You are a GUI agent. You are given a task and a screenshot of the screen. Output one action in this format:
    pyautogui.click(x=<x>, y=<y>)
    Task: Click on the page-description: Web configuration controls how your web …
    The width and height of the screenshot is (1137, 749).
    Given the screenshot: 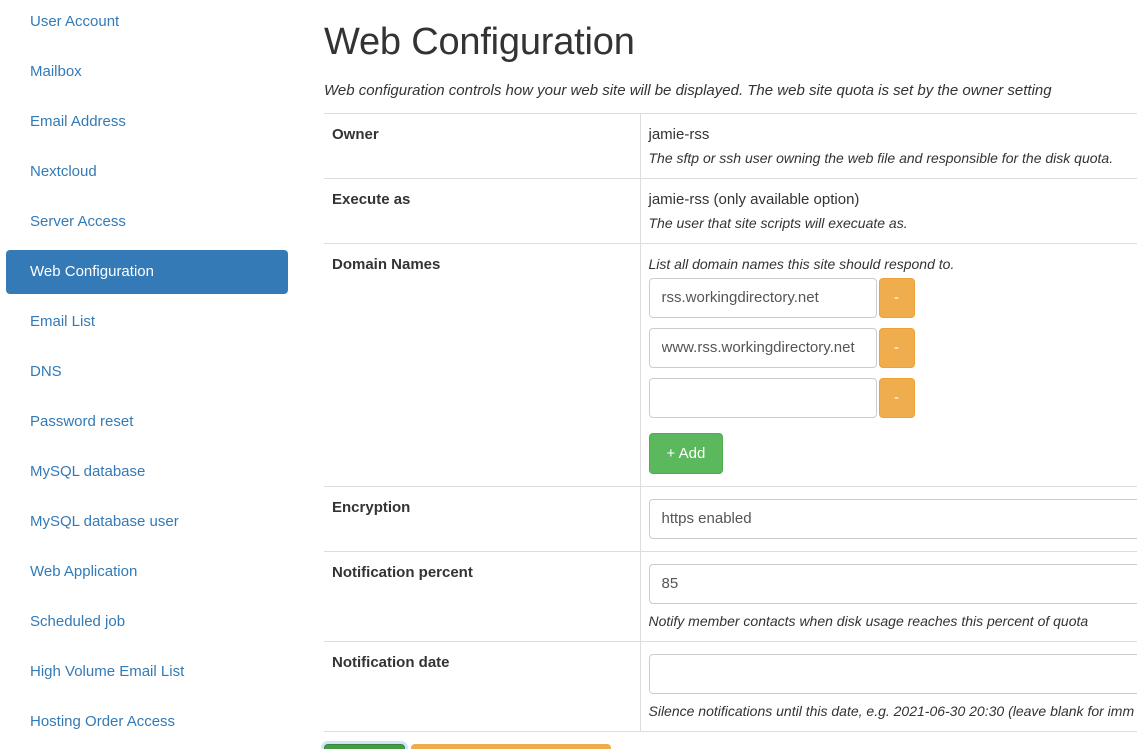 What is the action you would take?
    pyautogui.click(x=688, y=90)
    